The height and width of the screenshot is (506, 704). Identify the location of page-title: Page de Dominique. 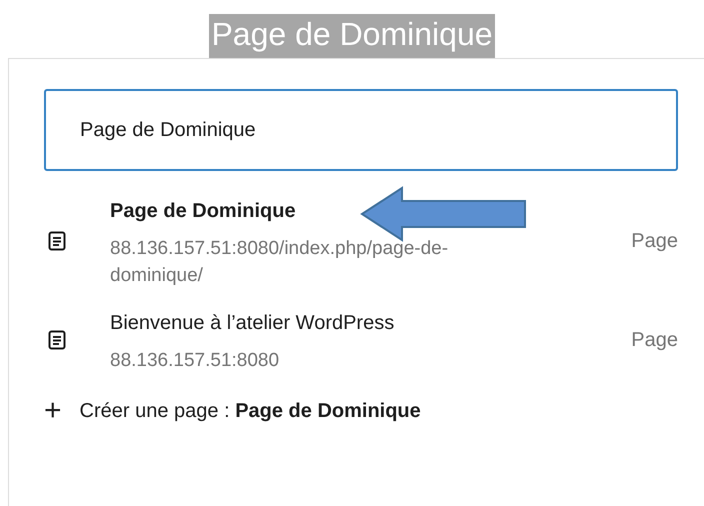
(352, 36).